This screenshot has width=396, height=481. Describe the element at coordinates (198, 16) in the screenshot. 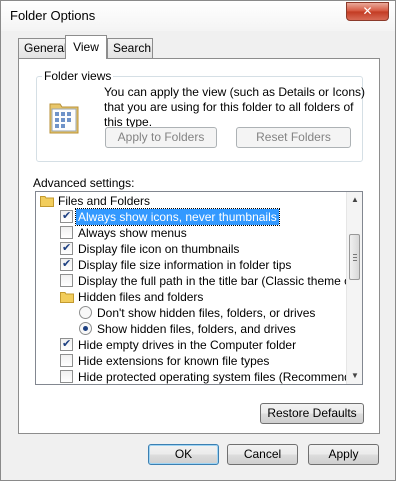

I see `title-bar: Folder Options ✕` at that location.